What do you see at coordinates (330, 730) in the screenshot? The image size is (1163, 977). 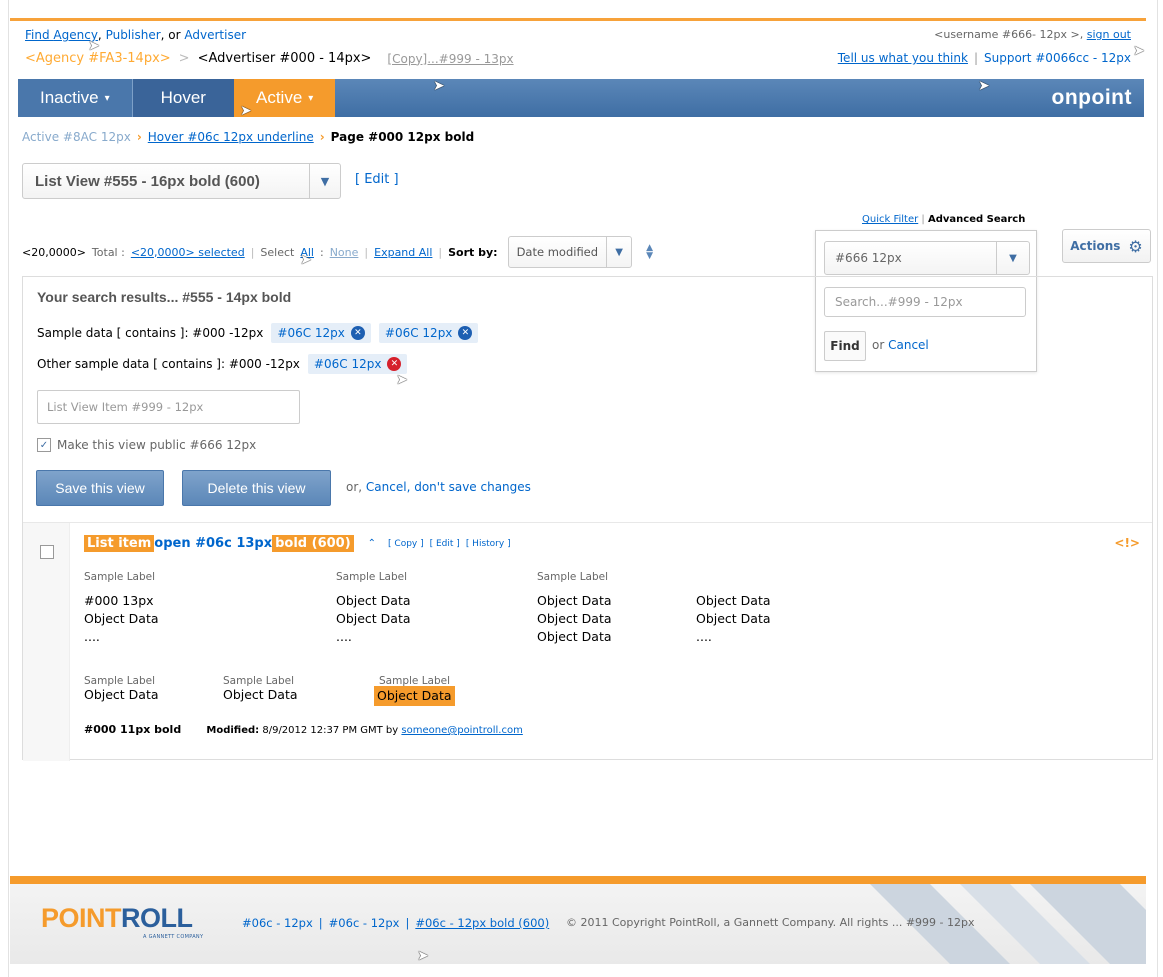 I see `modified-value: 8/9/2012 12:37 PM GMT by` at bounding box center [330, 730].